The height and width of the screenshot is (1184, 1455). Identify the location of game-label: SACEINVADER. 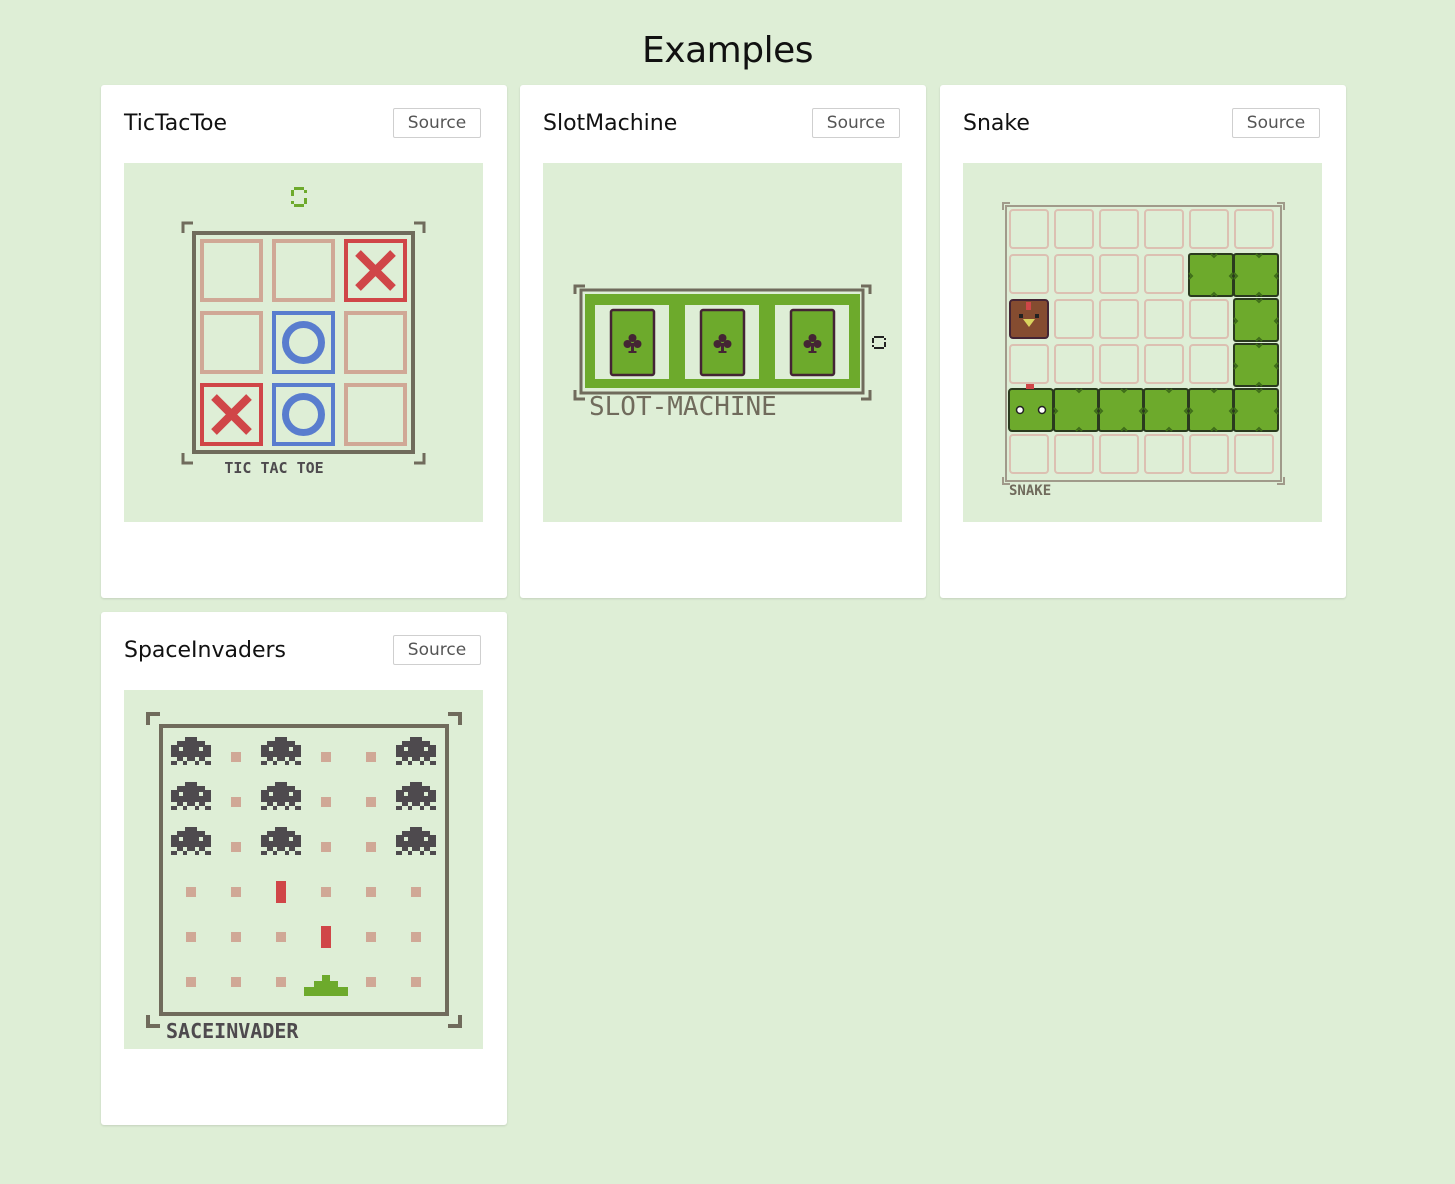
(232, 1031).